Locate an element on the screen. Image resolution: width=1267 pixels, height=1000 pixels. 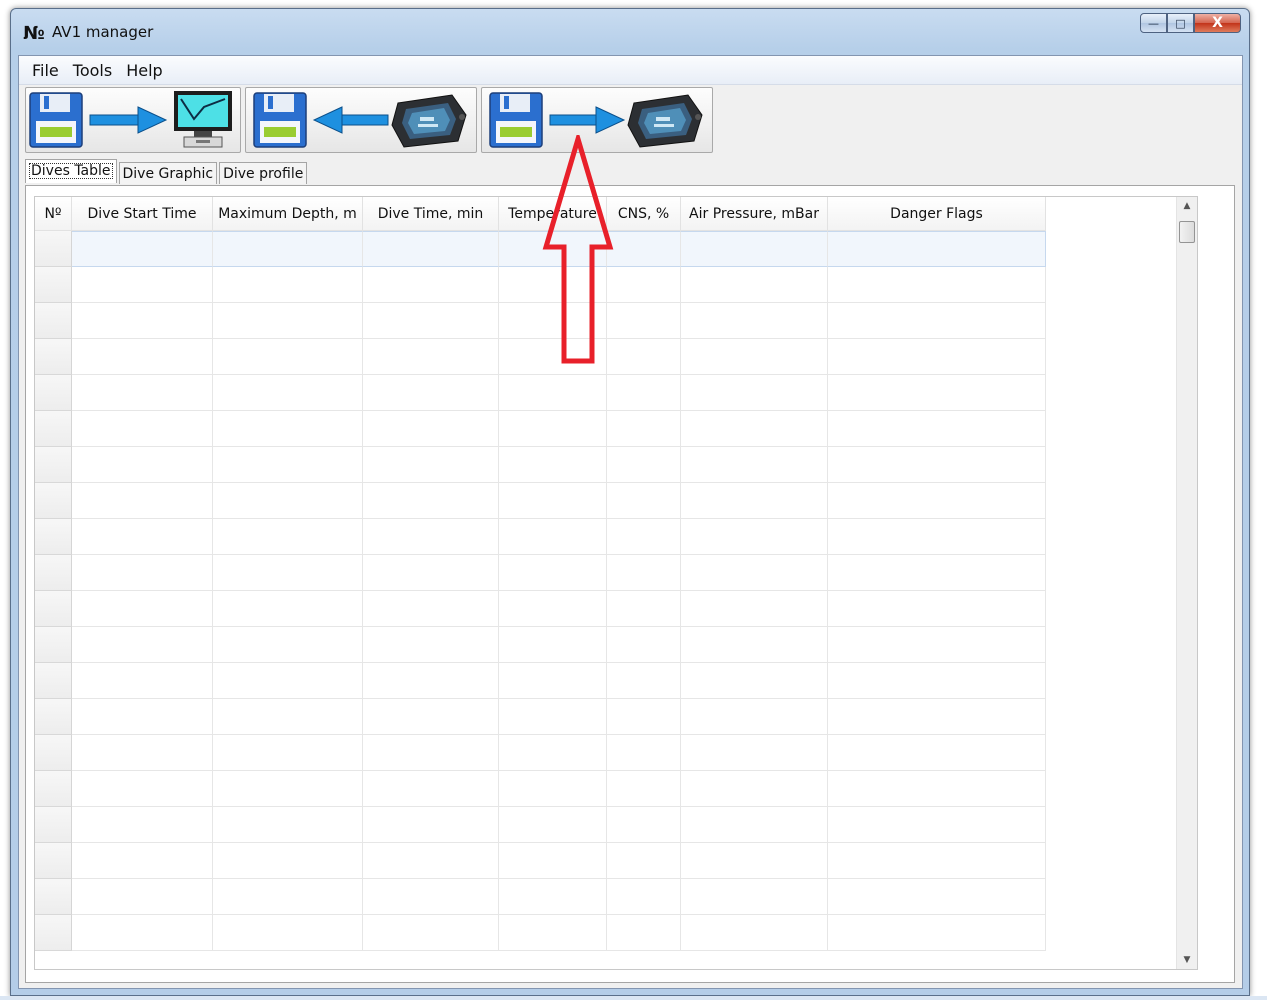
title-bar: № AV1 manager — □ X is located at coordinates (630, 32).